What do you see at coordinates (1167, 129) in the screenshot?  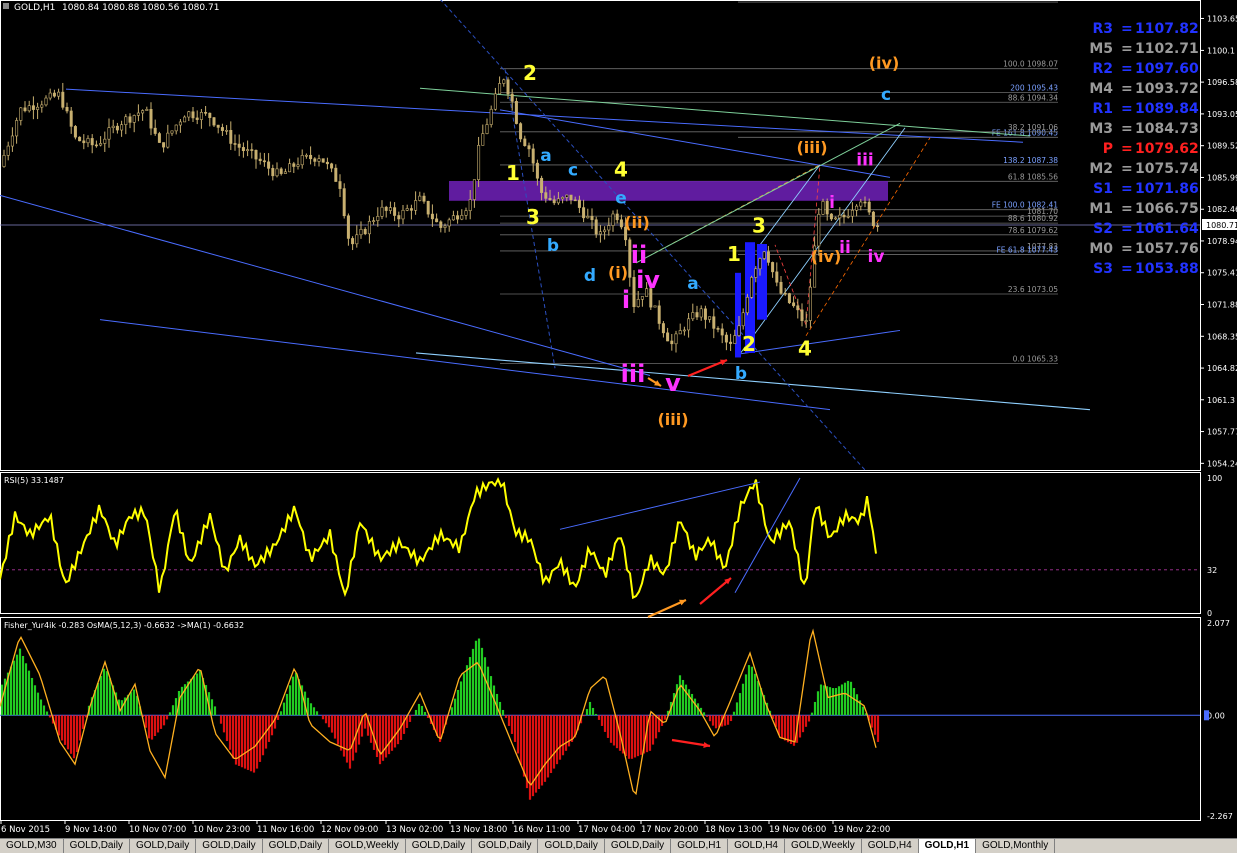 I see `pivot-value: 1084.73` at bounding box center [1167, 129].